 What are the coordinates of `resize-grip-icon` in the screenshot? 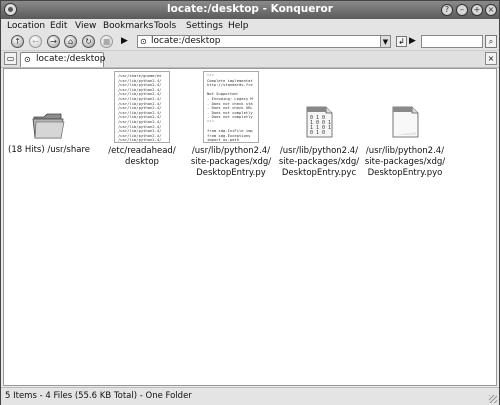 It's located at (493, 399).